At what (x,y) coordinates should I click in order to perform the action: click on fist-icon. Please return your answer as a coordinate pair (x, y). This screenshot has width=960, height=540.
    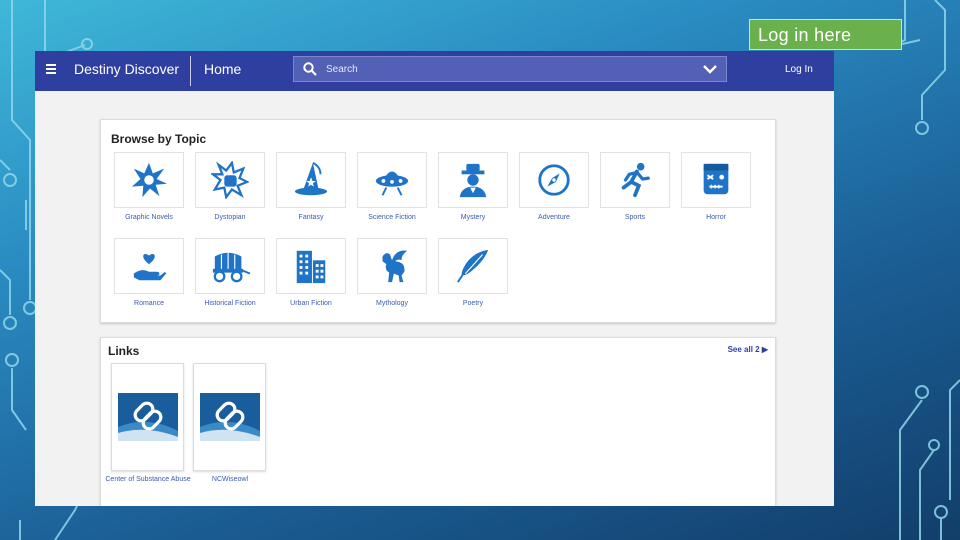
    Looking at the image, I should click on (230, 180).